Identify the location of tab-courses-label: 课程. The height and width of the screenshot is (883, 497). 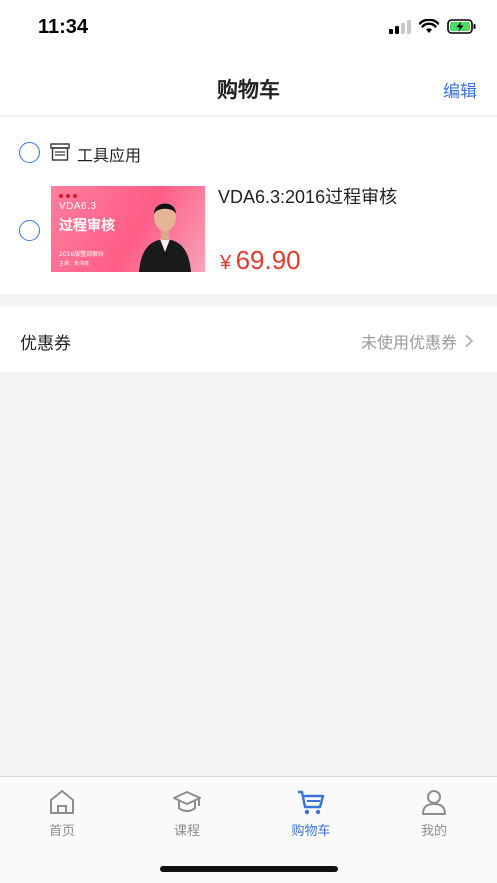
(186, 831).